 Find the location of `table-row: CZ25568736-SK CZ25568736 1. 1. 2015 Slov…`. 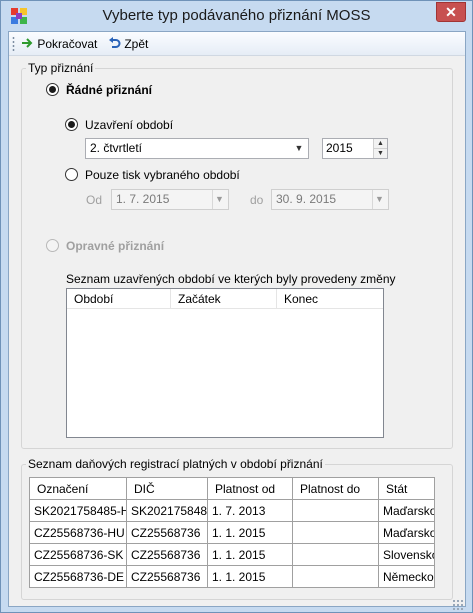

table-row: CZ25568736-SK CZ25568736 1. 1. 2015 Slov… is located at coordinates (232, 554).